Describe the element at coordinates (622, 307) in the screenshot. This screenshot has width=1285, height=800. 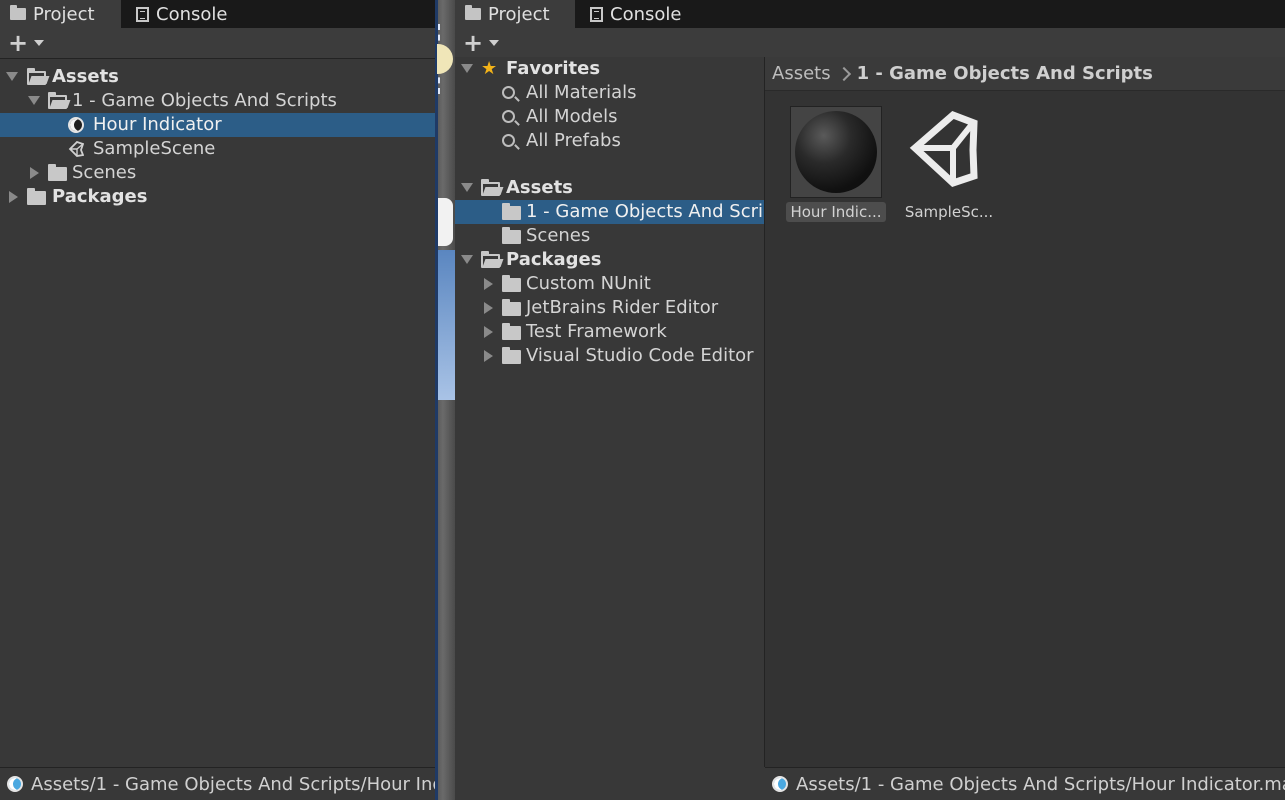
I see `tree-item-label: JetBrains Rider Editor` at that location.